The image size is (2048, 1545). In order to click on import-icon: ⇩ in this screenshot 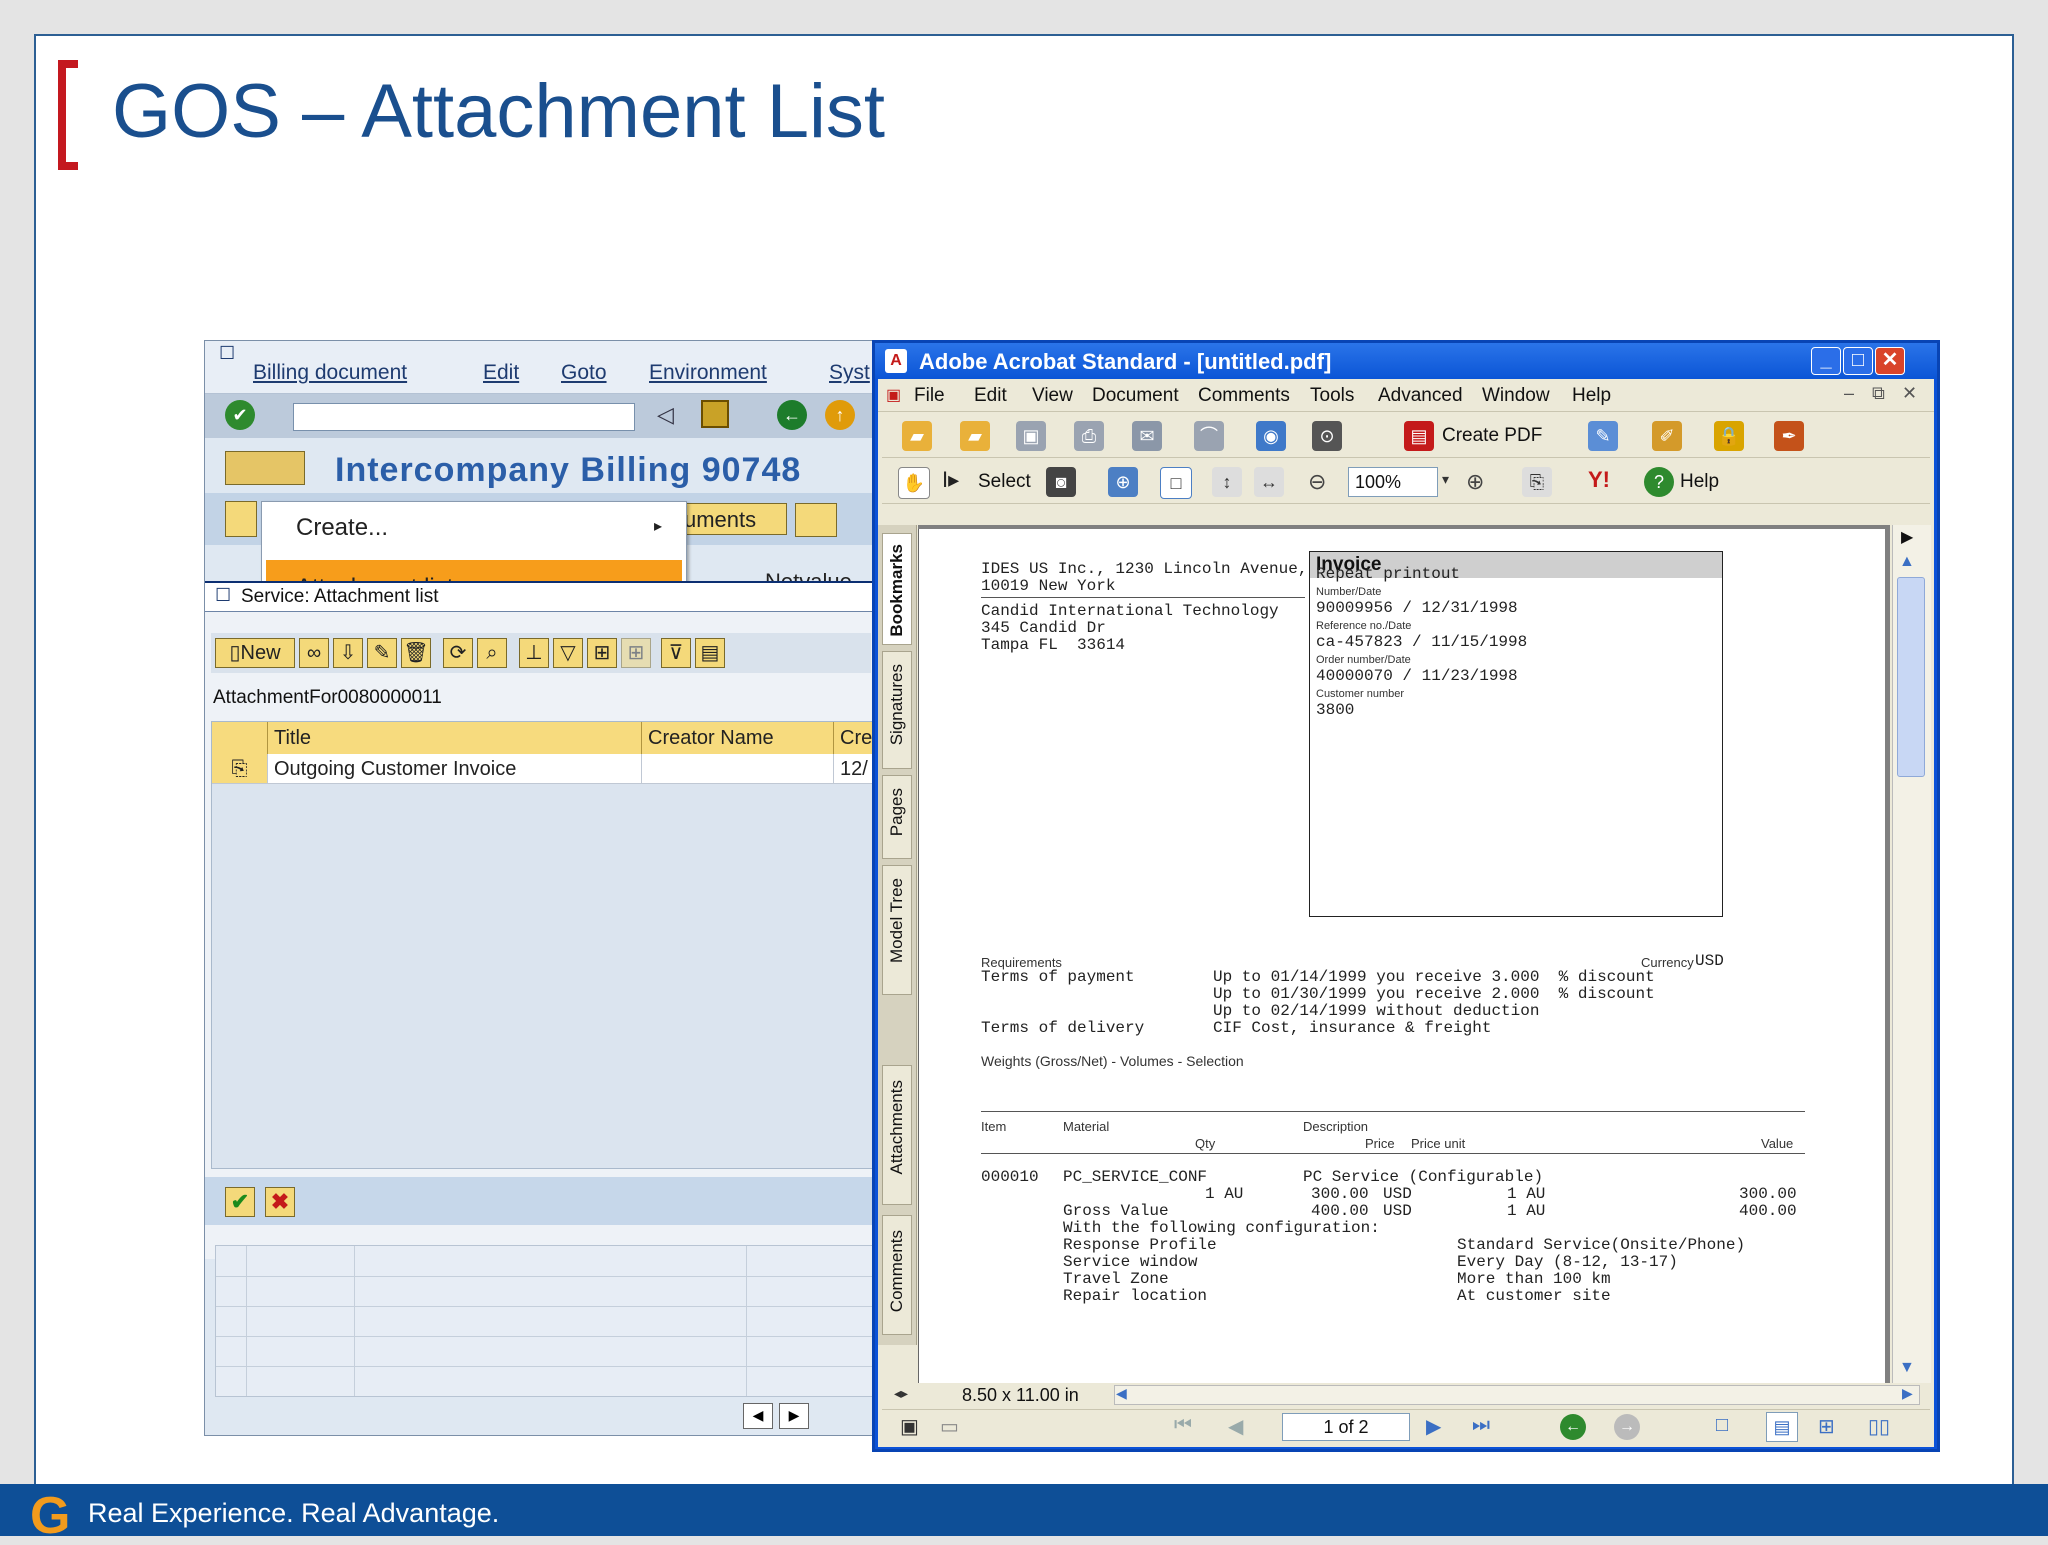, I will do `click(348, 653)`.